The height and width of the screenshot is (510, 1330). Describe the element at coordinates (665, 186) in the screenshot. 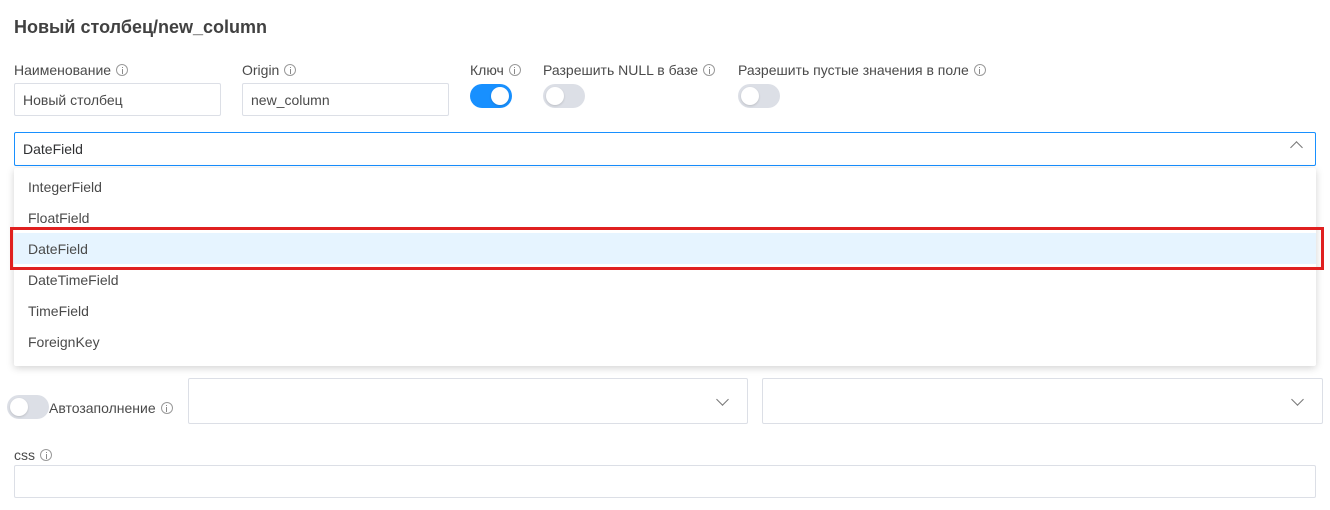

I see `field-type-option-integer: IntegerField` at that location.